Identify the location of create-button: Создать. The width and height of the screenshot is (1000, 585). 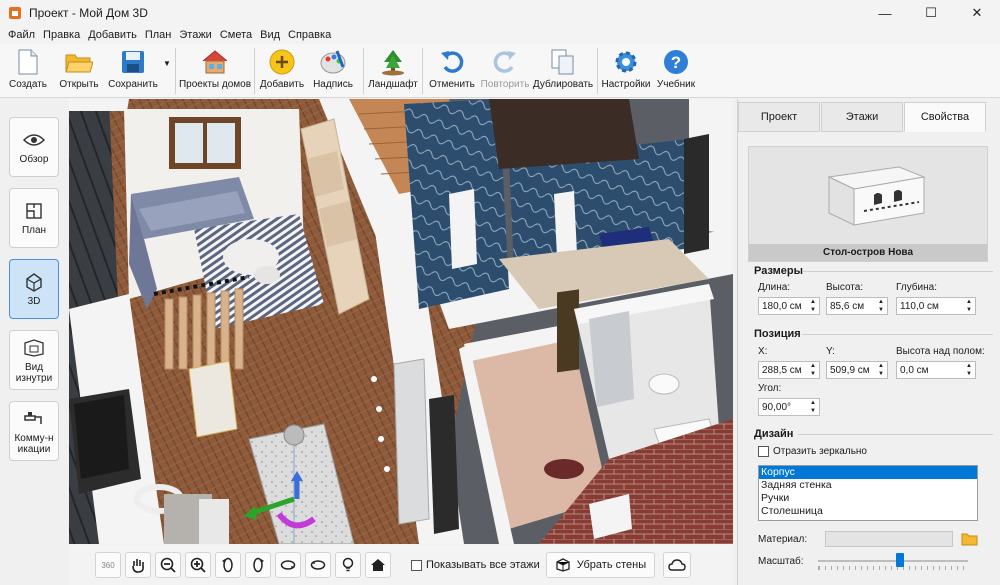
(28, 71).